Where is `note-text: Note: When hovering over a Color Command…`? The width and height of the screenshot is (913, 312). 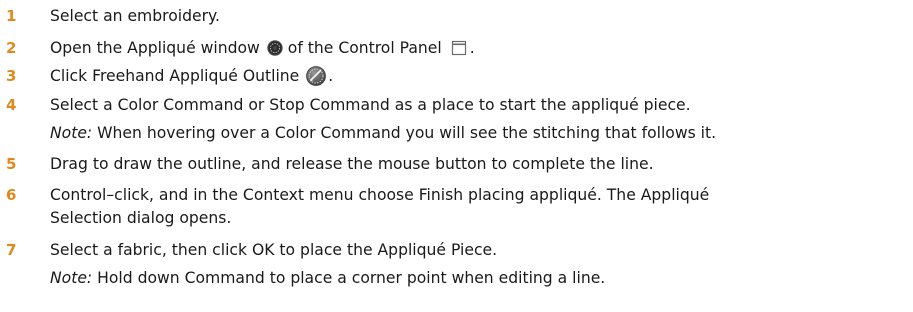 note-text: Note: When hovering over a Color Command… is located at coordinates (383, 133).